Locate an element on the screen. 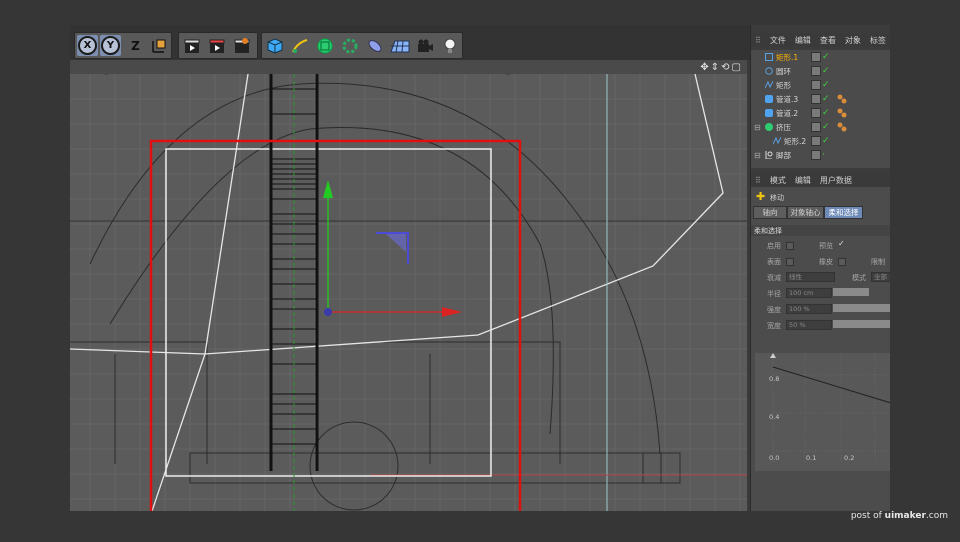  radius-slider is located at coordinates (851, 292).